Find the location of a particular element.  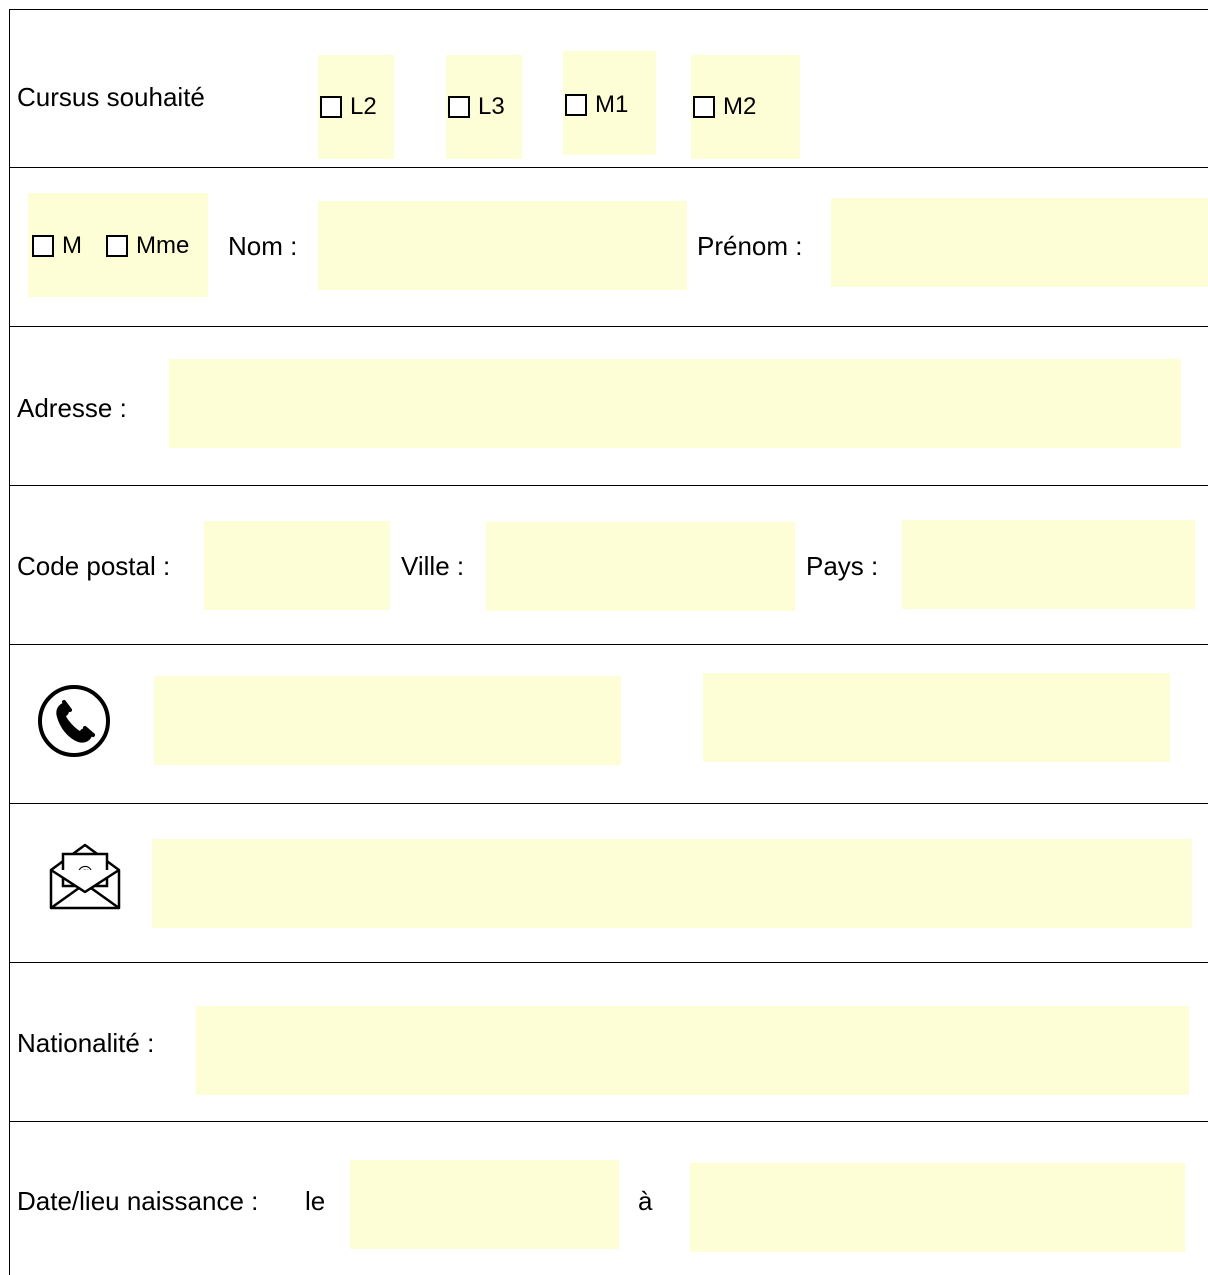

pays-field is located at coordinates (1048, 564).